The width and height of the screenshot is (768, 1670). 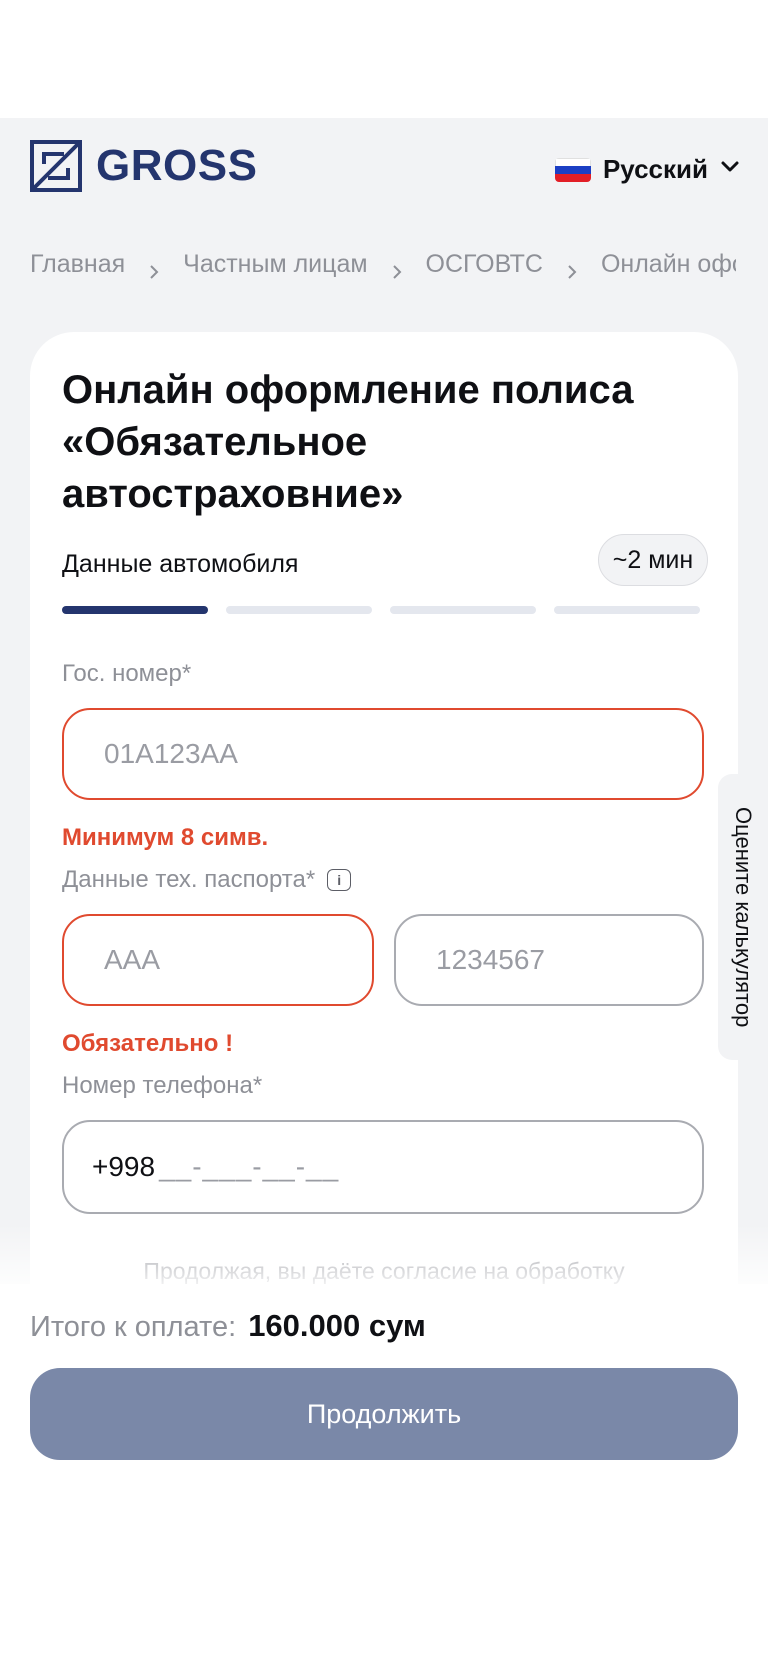 I want to click on breadcrumb-item-current: Онлайн оформление, so click(x=668, y=263).